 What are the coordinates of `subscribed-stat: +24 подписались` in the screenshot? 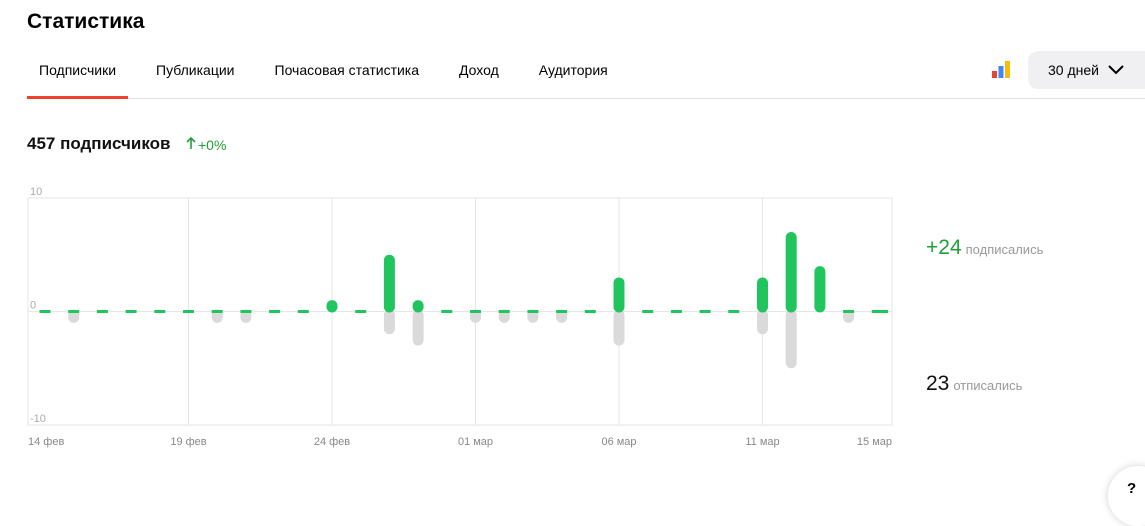 It's located at (984, 248).